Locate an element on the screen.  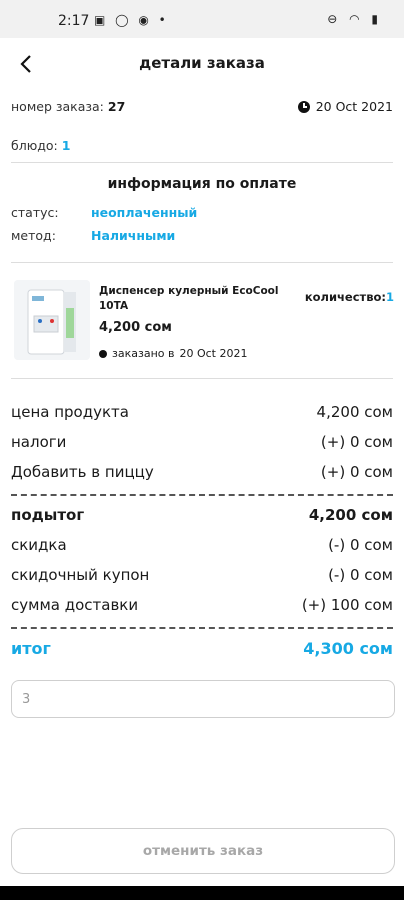
order-number: 27 is located at coordinates (116, 106).